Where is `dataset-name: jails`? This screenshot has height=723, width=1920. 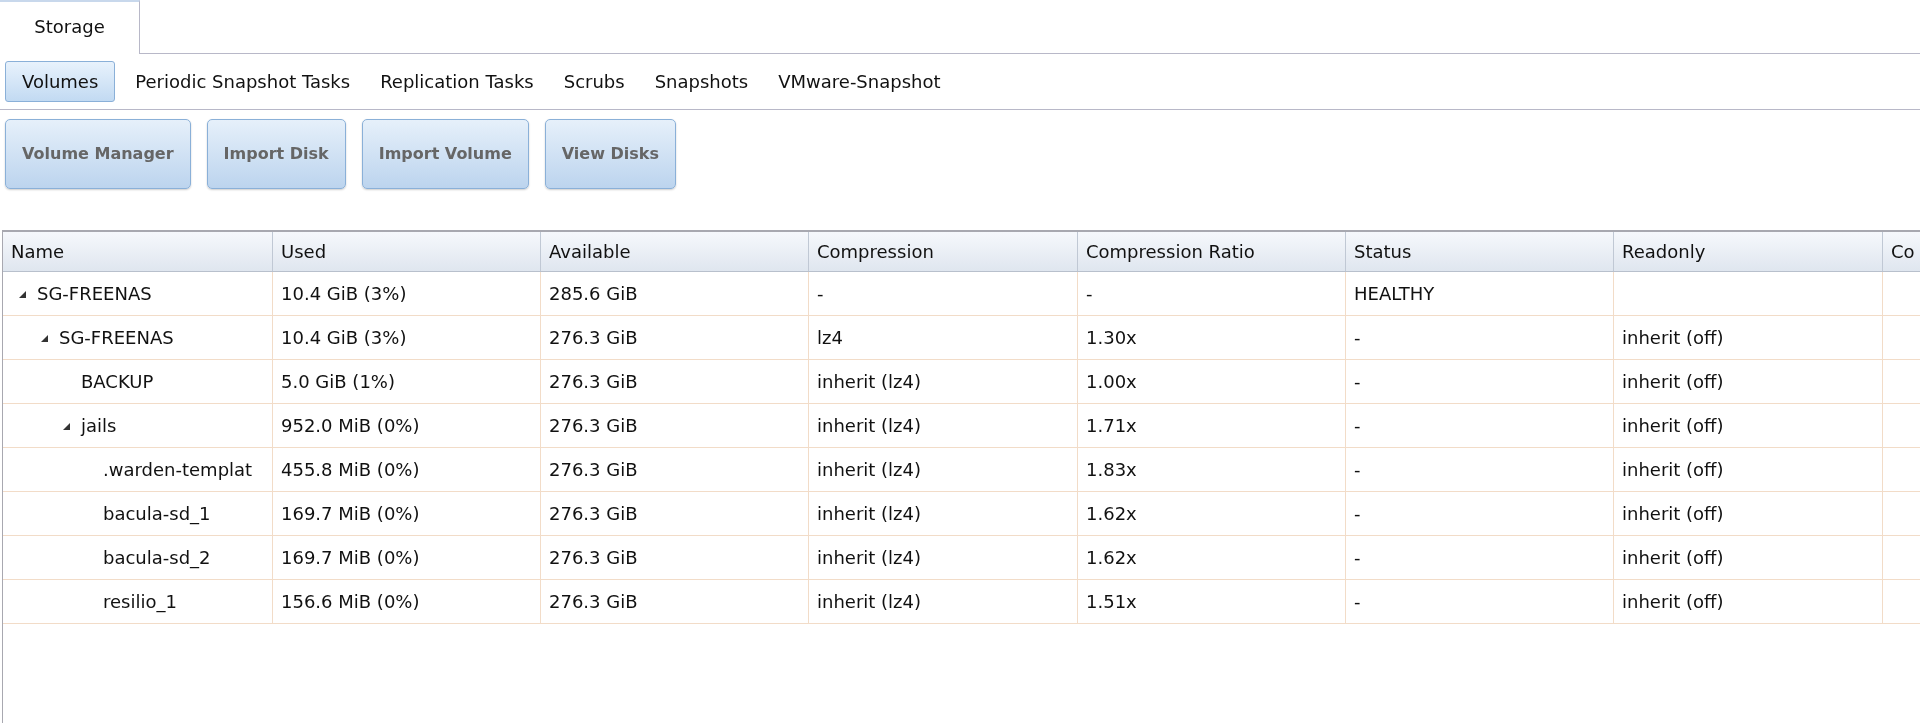
dataset-name: jails is located at coordinates (99, 426).